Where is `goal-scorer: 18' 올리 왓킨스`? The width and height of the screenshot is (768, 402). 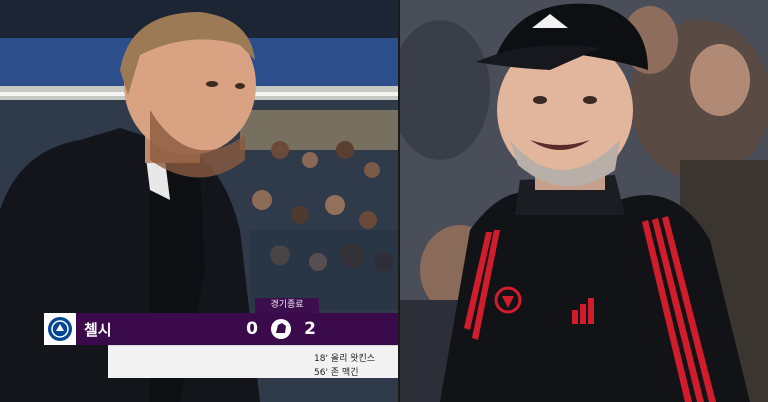
goal-scorer: 18' 올리 왓킨스 is located at coordinates (345, 359).